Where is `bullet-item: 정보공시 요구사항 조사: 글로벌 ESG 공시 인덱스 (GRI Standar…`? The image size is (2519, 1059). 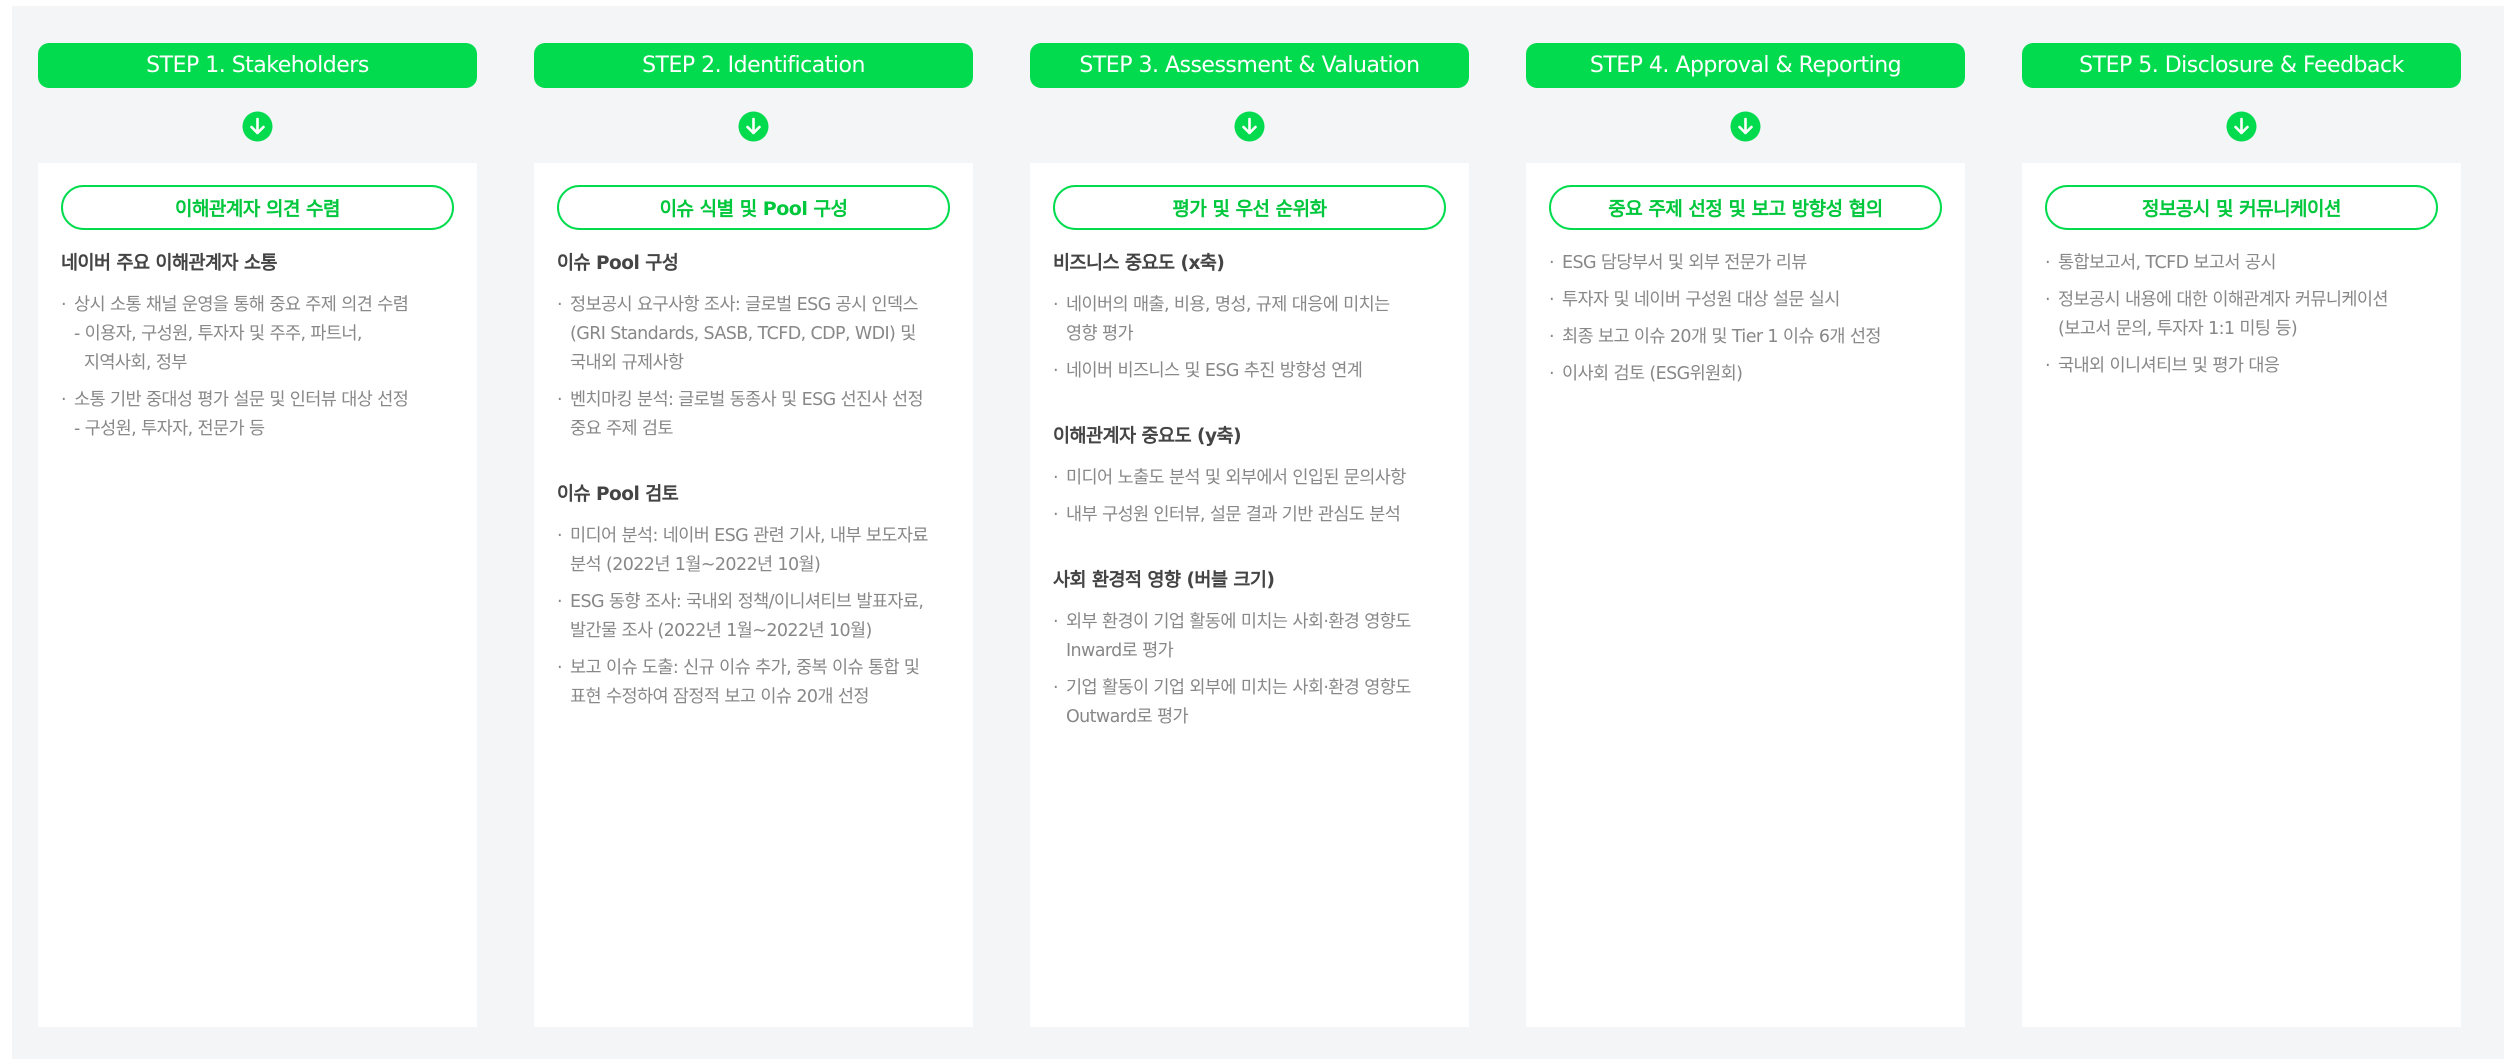 bullet-item: 정보공시 요구사항 조사: 글로벌 ESG 공시 인덱스 (GRI Standar… is located at coordinates (758, 334).